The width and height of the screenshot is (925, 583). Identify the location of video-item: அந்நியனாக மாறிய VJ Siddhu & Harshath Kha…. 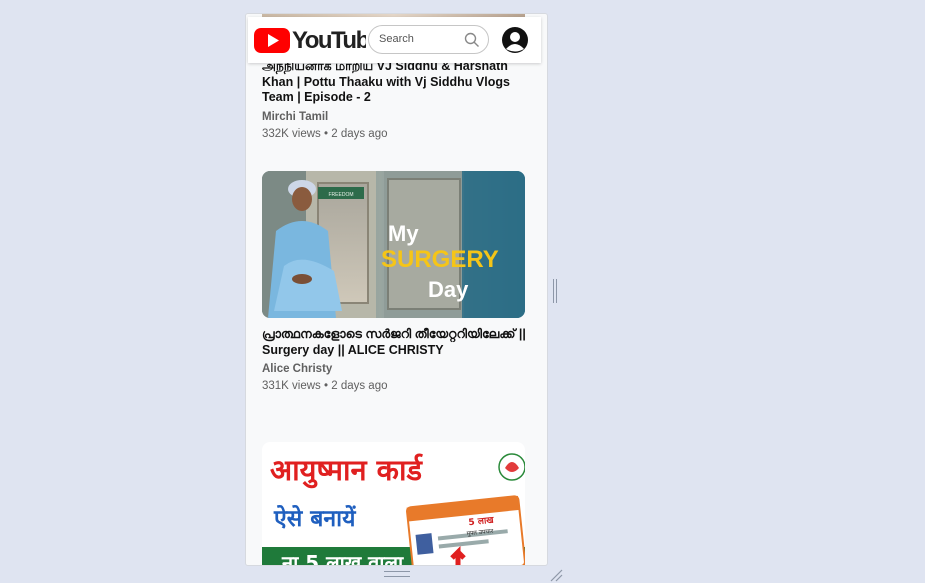
(394, 99).